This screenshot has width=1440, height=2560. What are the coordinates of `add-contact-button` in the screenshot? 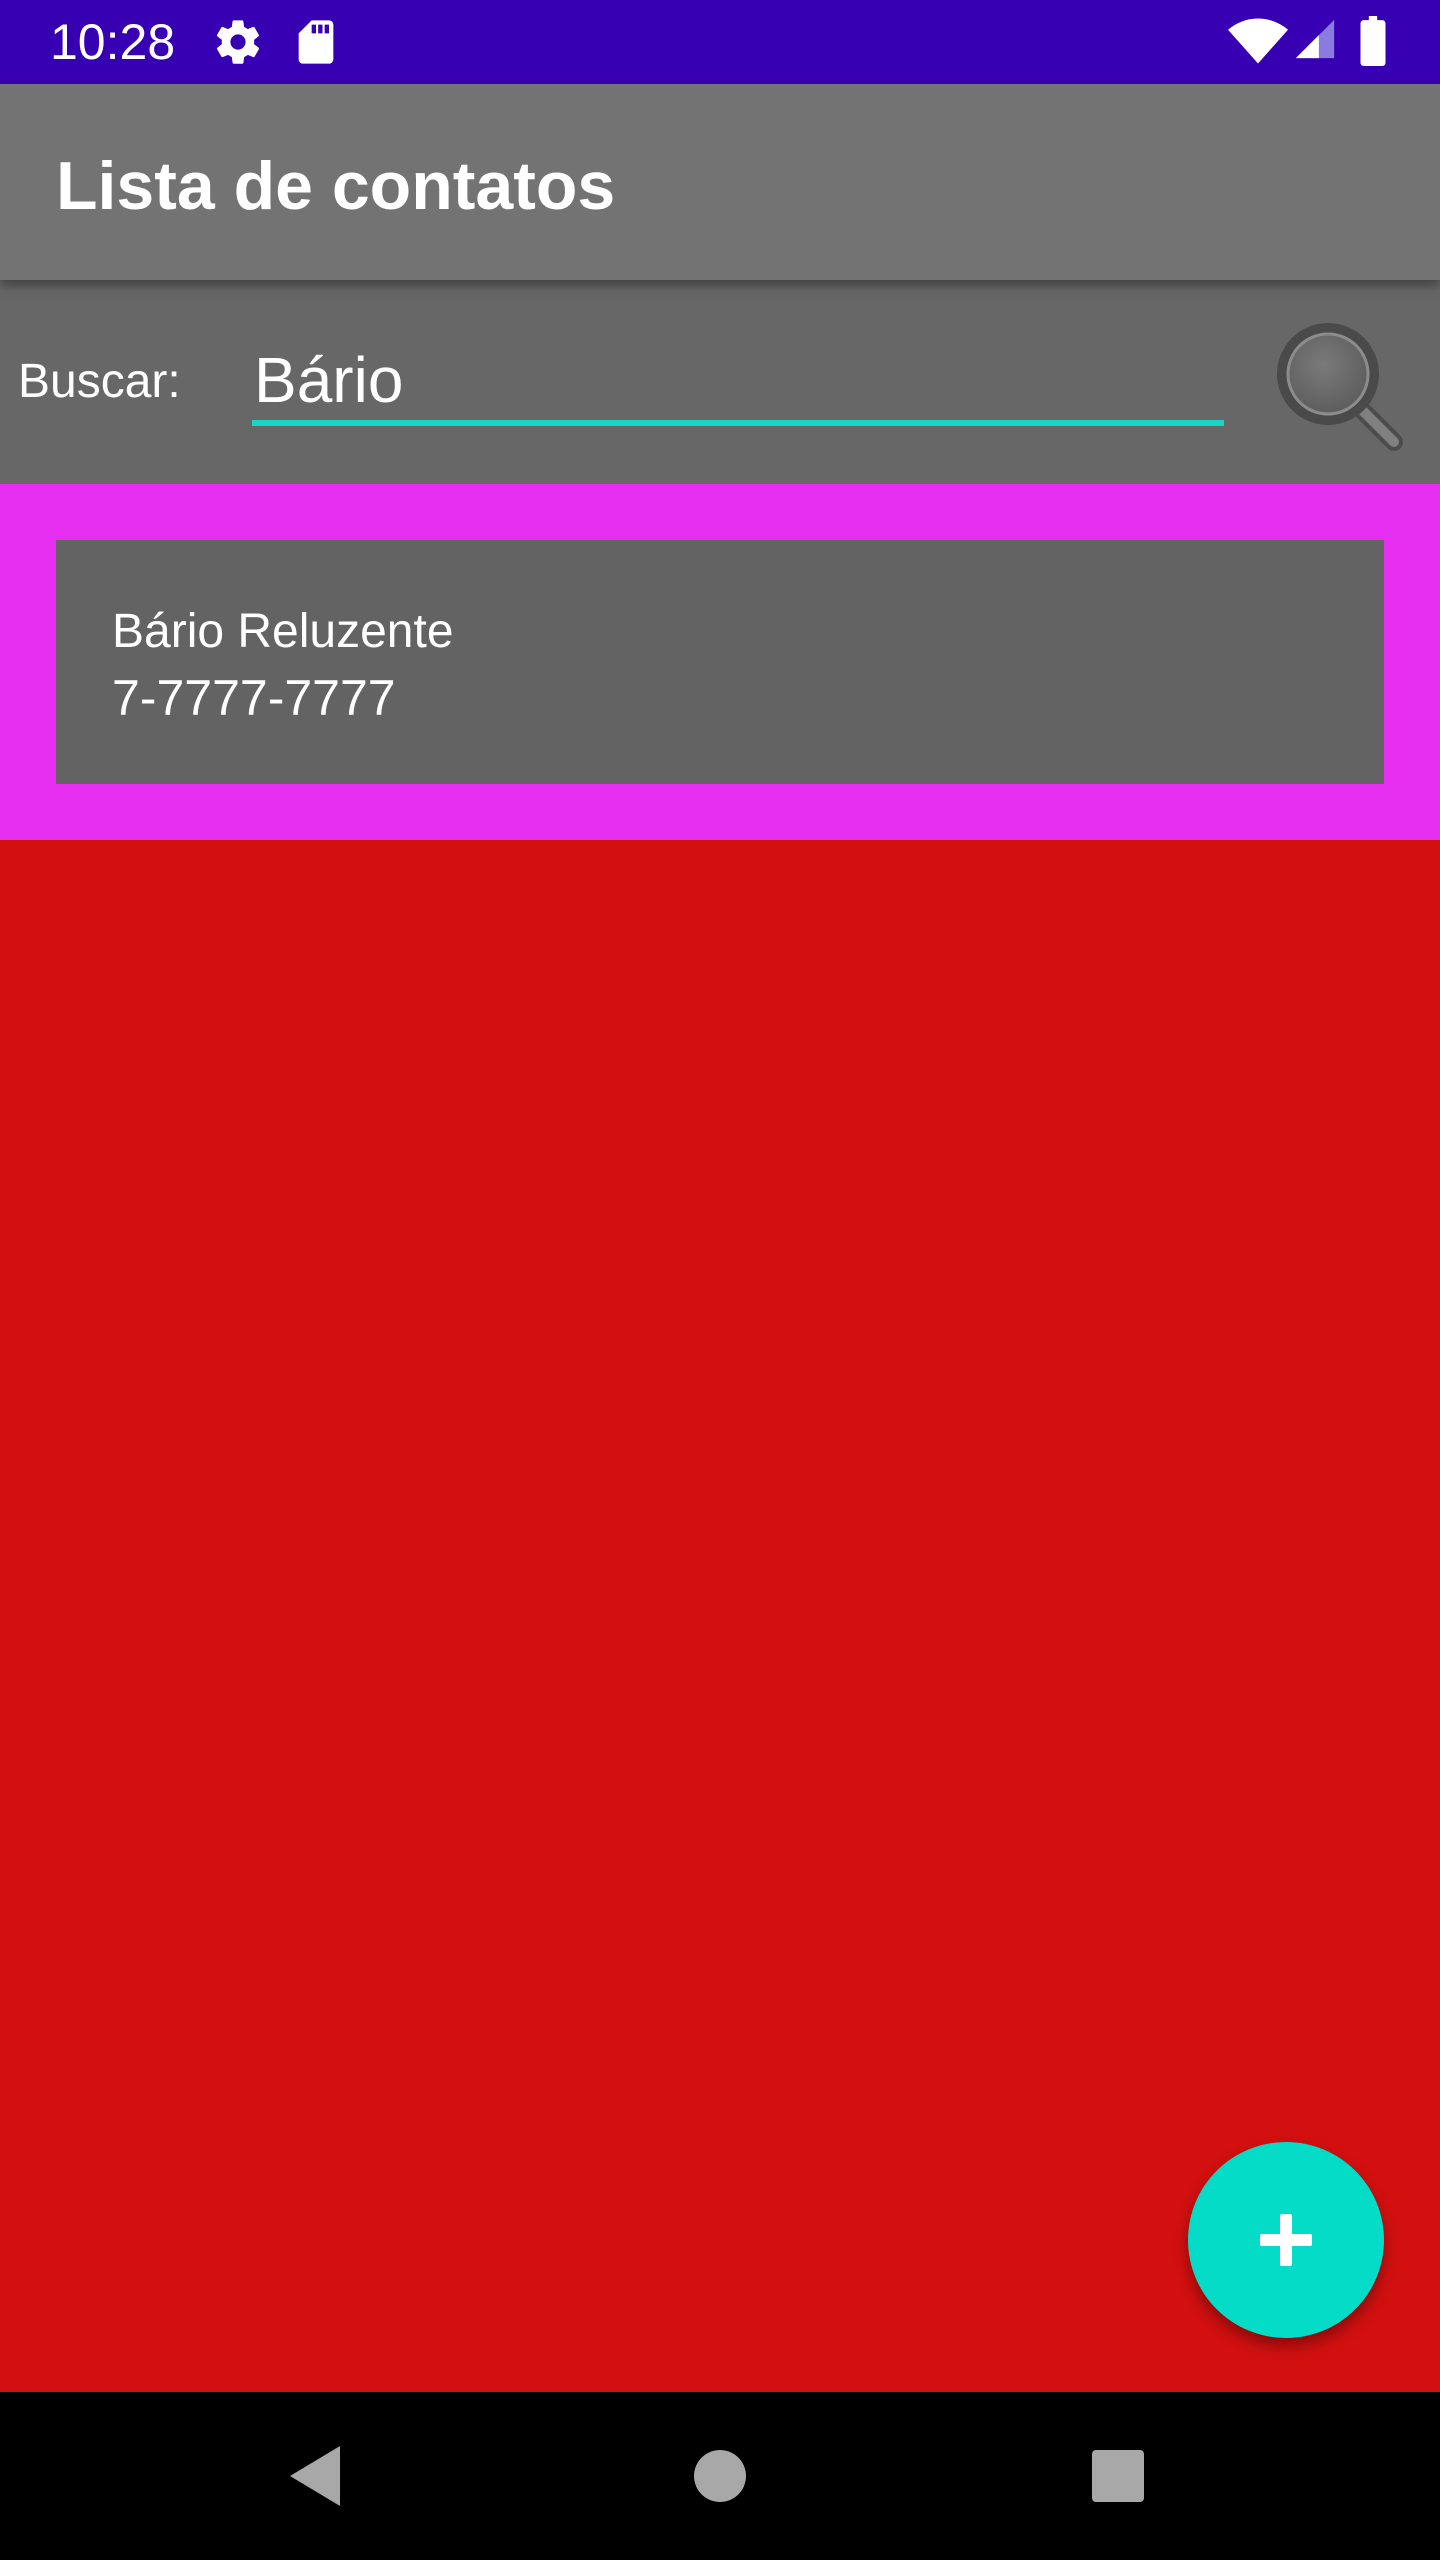 It's located at (1286, 2240).